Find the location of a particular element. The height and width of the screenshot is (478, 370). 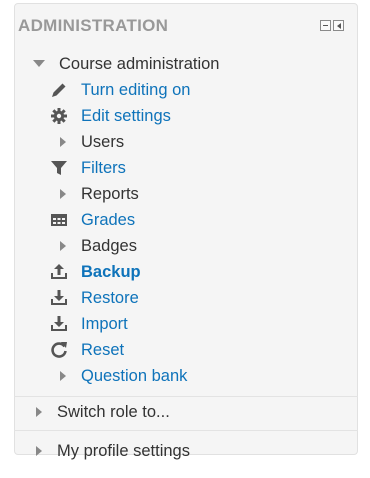

backup-label: Backup is located at coordinates (111, 271).